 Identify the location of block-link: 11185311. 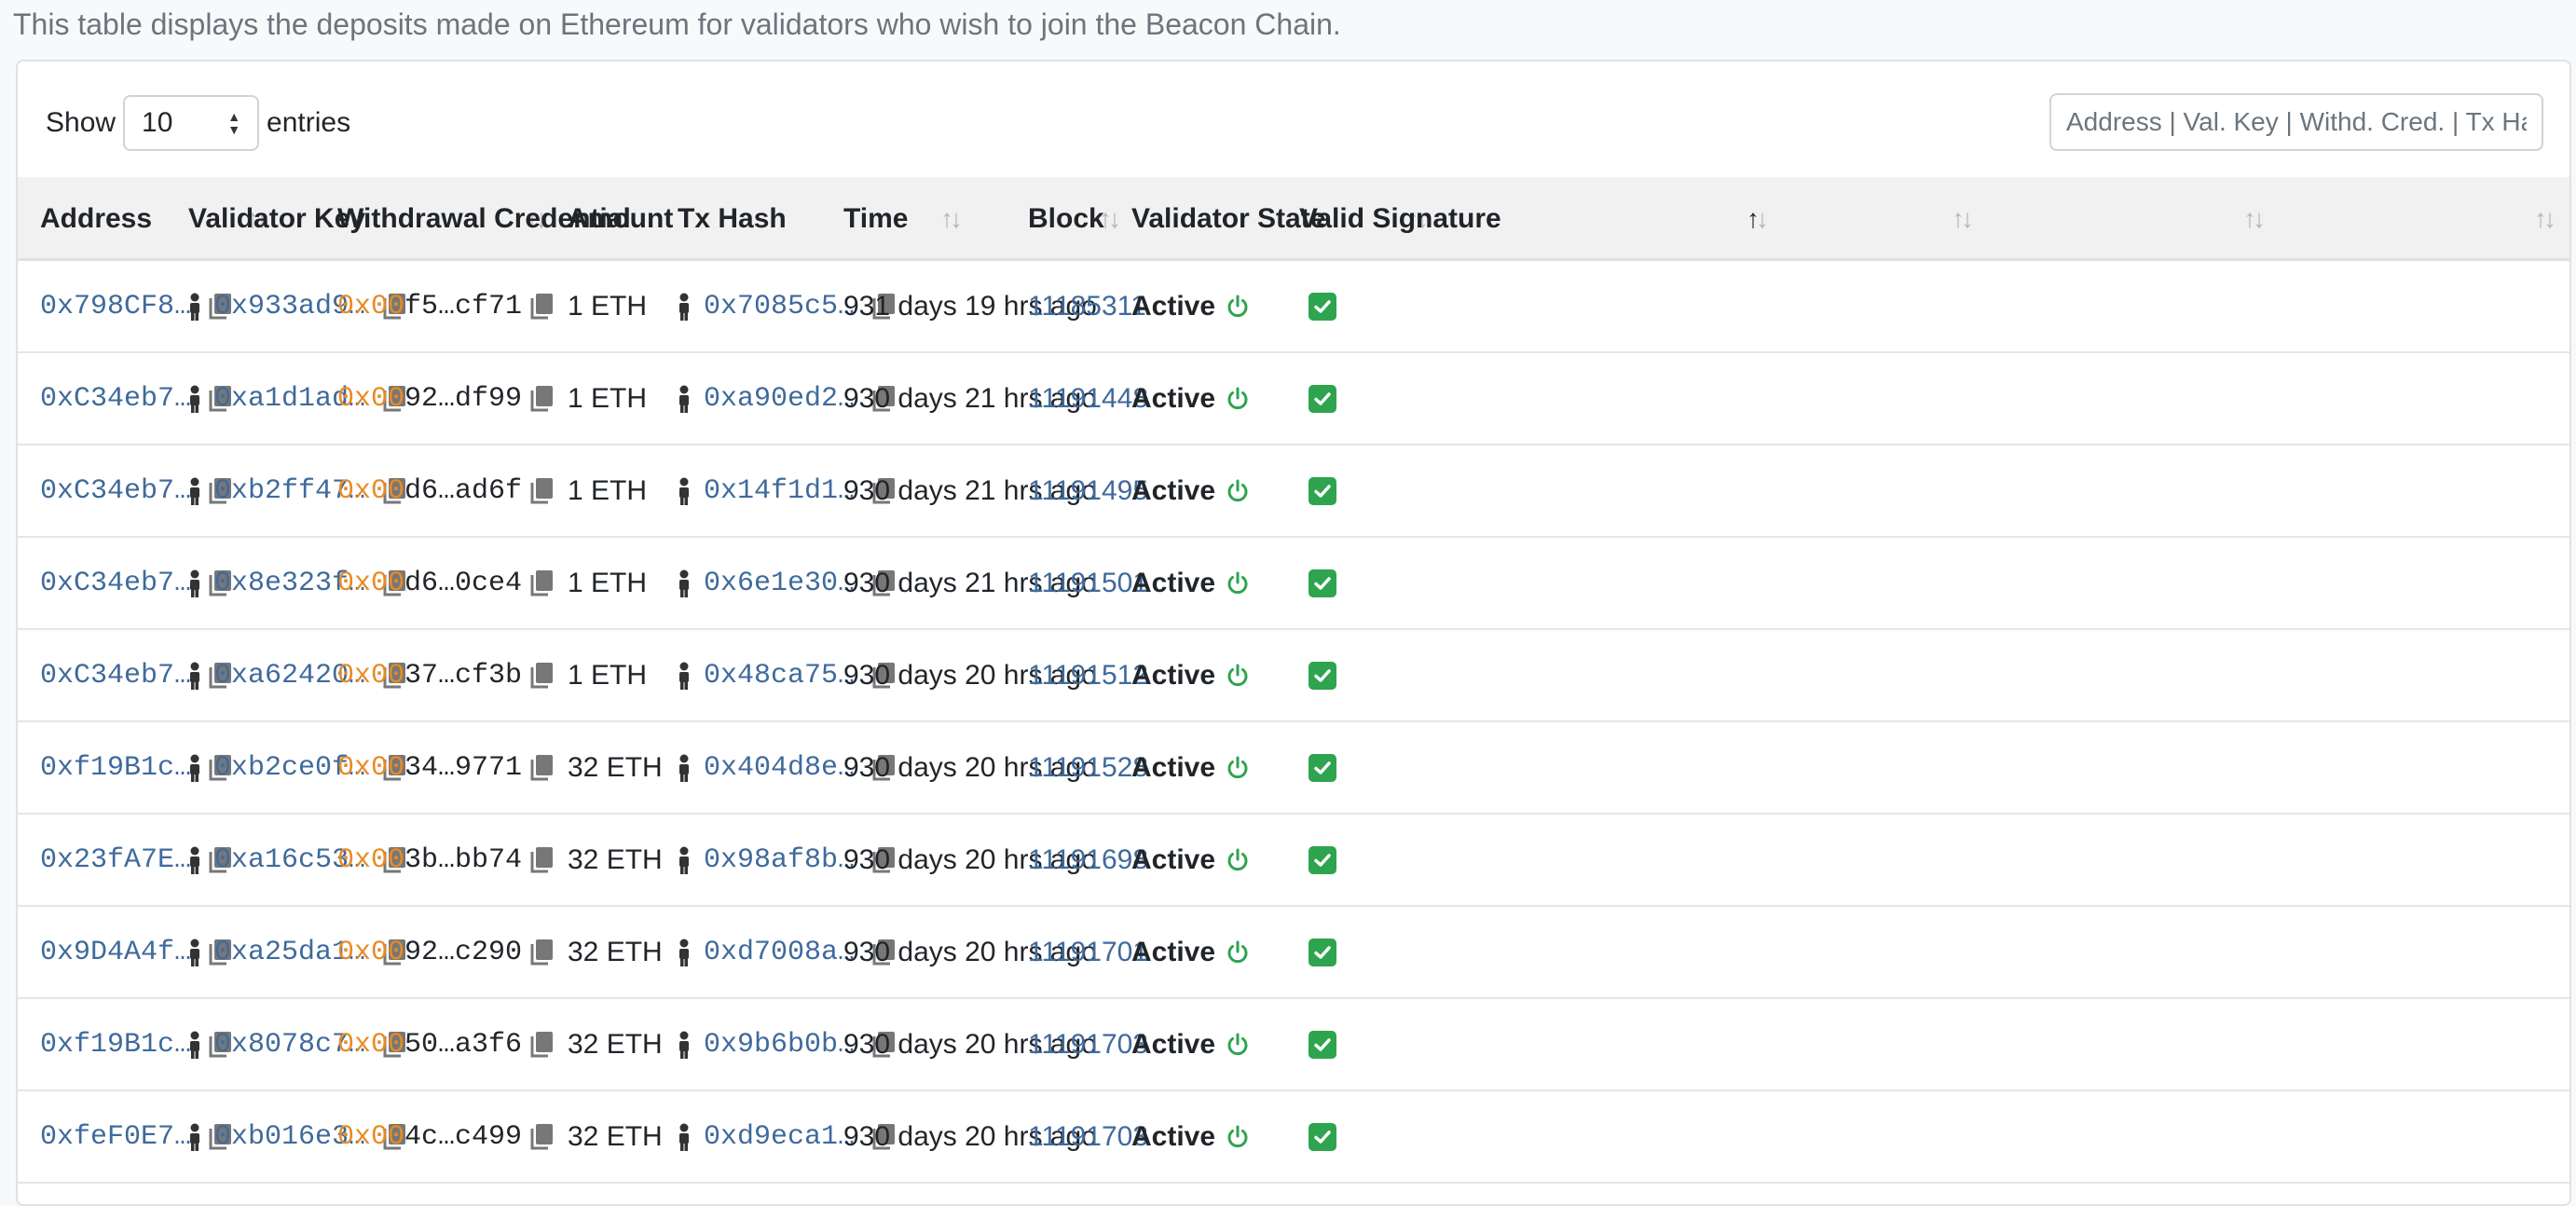
(1087, 306).